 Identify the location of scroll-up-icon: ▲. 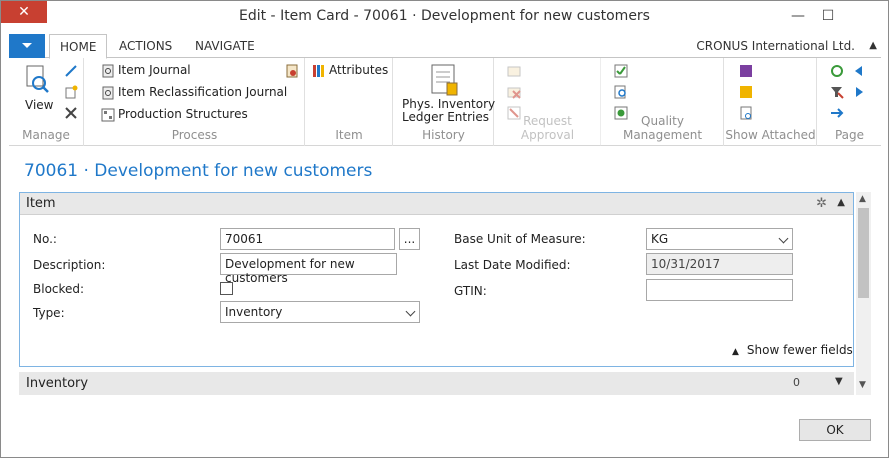
(862, 199).